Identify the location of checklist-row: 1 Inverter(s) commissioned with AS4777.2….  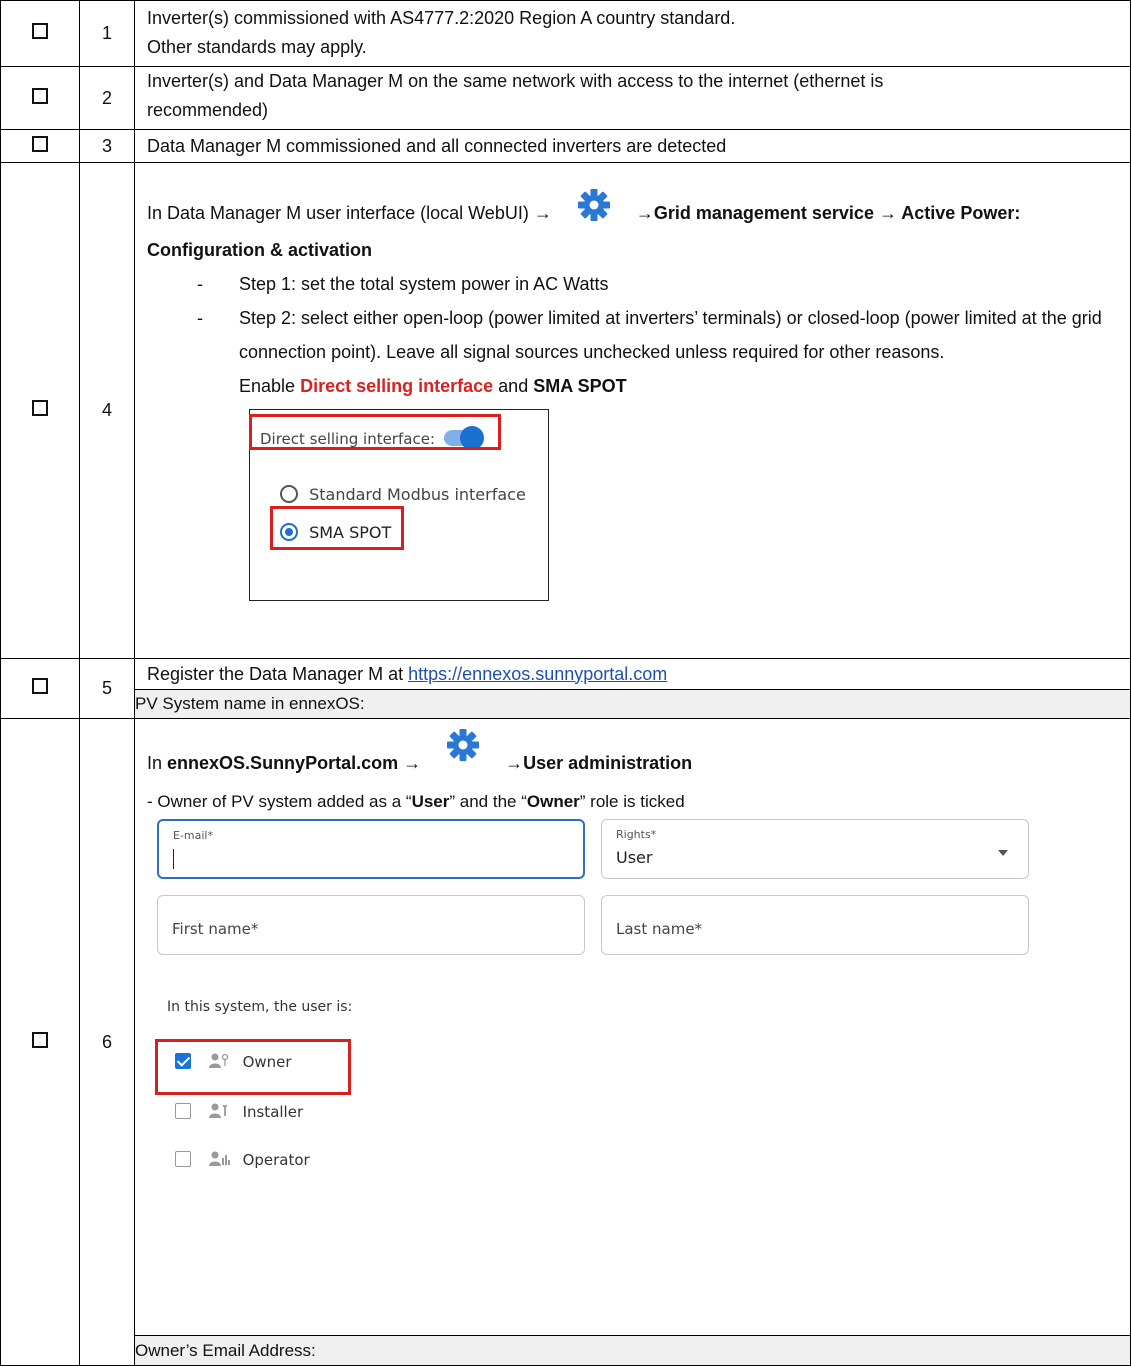
(565, 33).